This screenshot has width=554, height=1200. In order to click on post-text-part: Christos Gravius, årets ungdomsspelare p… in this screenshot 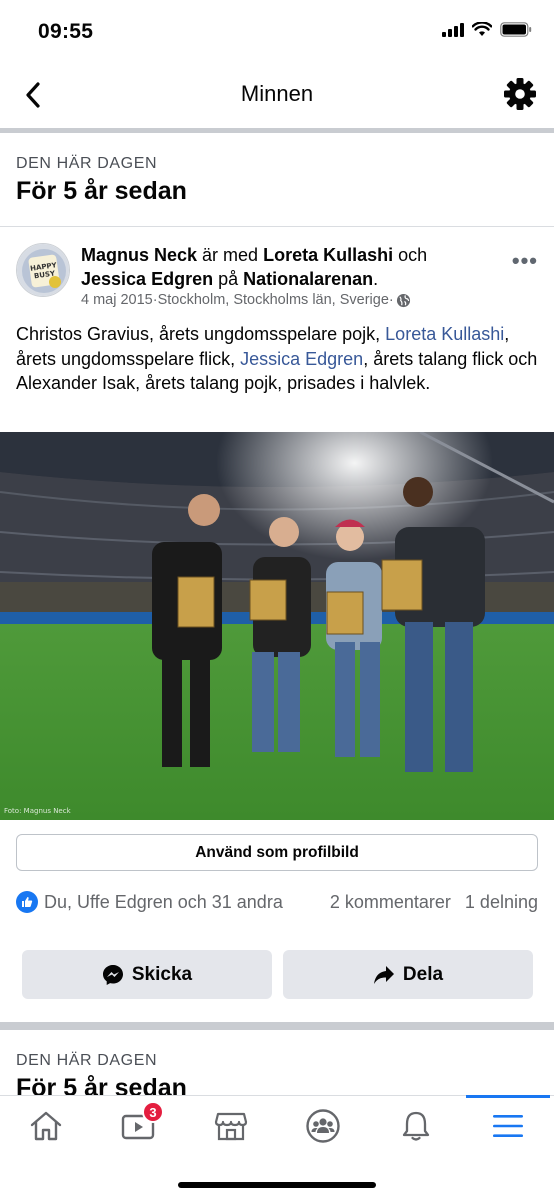, I will do `click(201, 334)`.